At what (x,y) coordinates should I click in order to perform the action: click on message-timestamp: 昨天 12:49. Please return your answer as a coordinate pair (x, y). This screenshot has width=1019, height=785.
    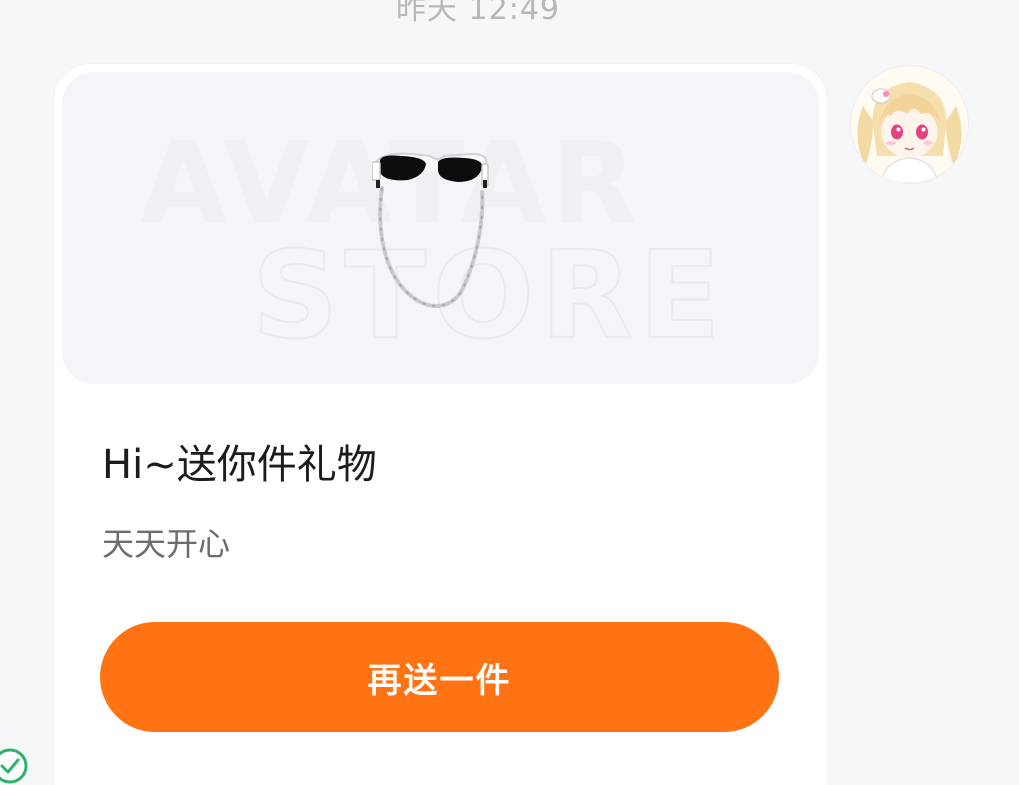
    Looking at the image, I should click on (478, 13).